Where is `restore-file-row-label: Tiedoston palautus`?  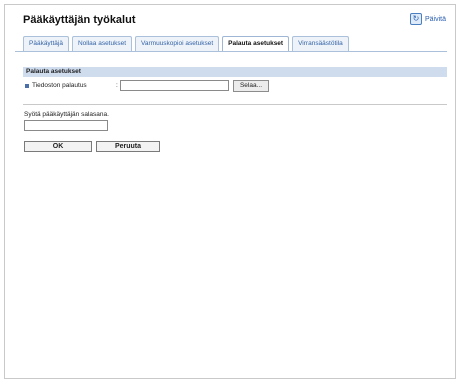
restore-file-row-label: Tiedoston palautus is located at coordinates (56, 85).